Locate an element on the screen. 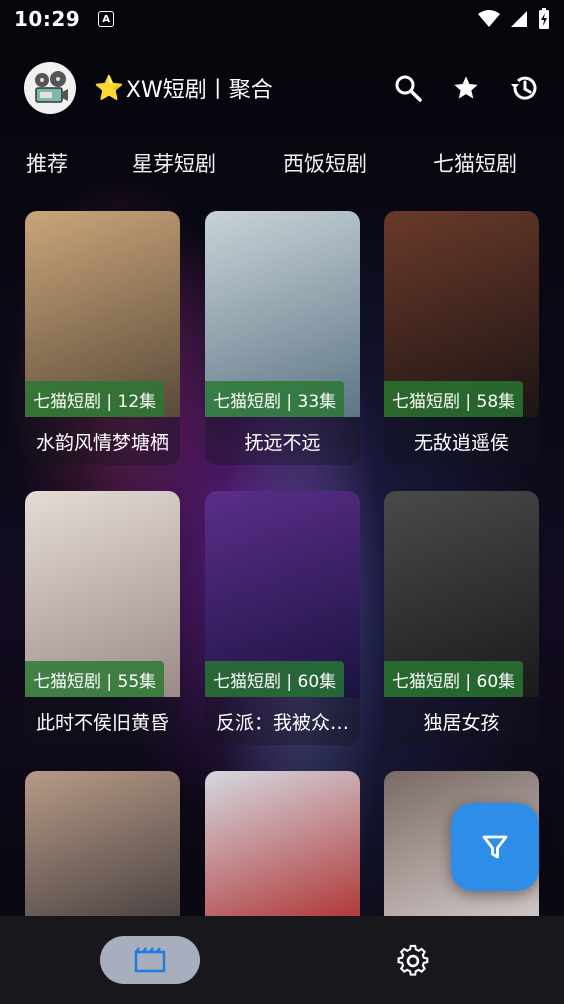 The width and height of the screenshot is (564, 1004). nav-settings-button is located at coordinates (413, 961).